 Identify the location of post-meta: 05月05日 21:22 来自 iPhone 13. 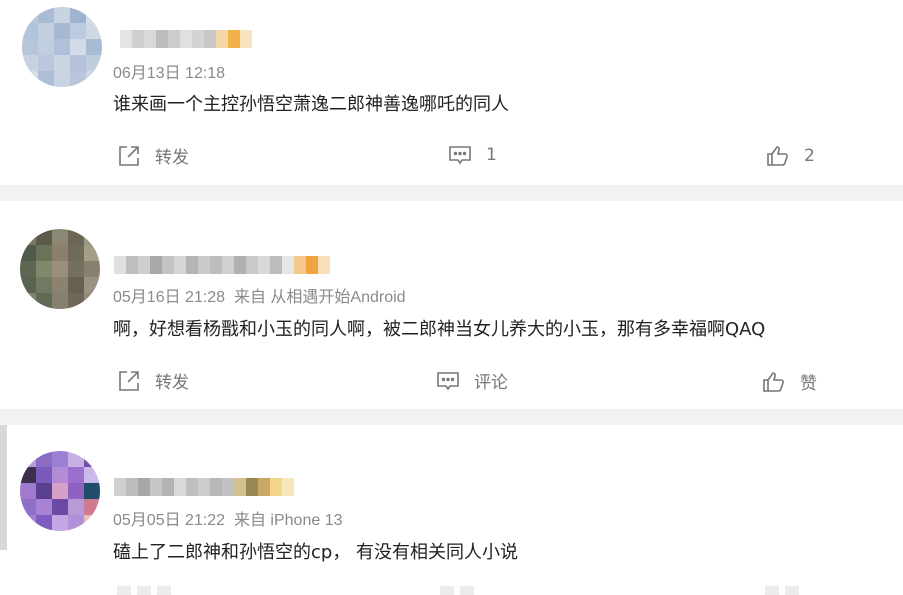
(228, 518).